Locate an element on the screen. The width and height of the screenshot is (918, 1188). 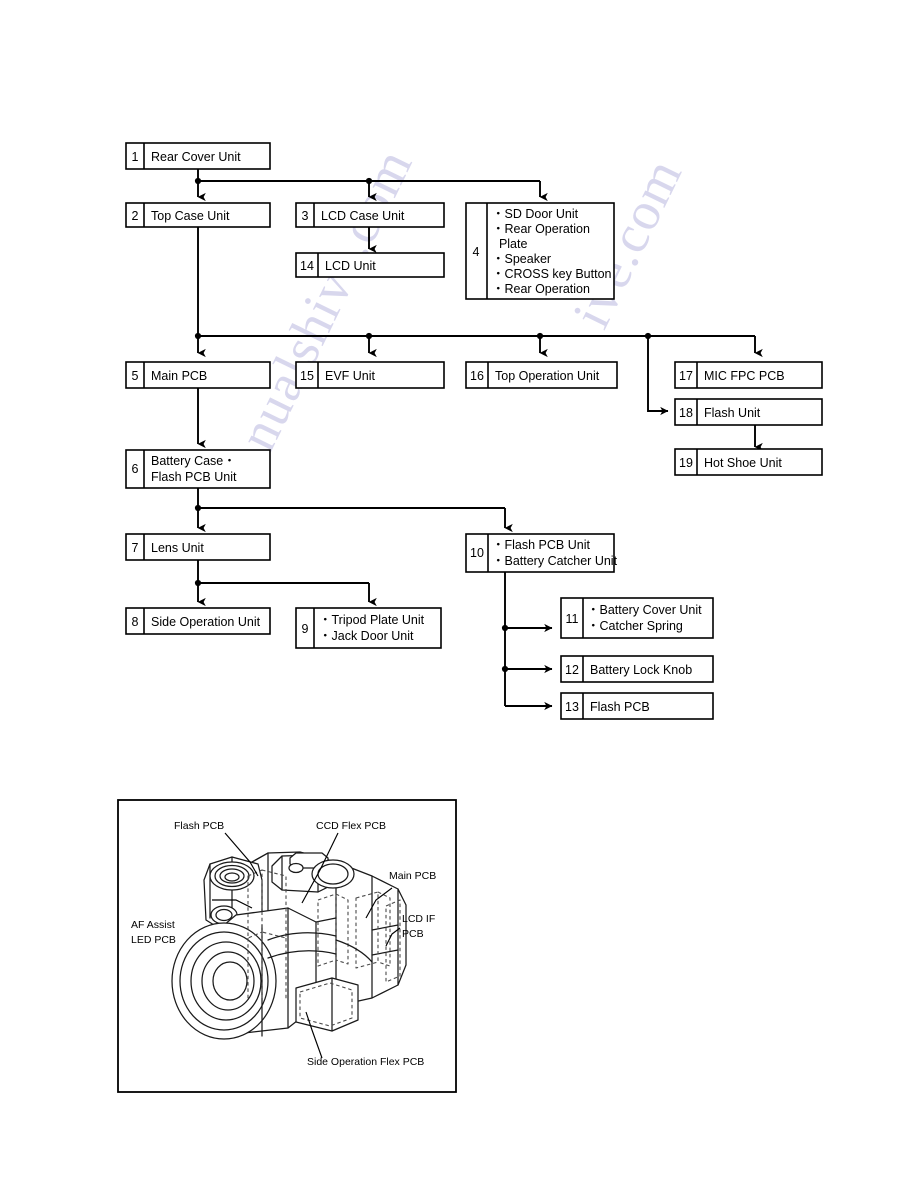
flow-box-9: 9 ・Tripod Plate Unit ・Jack Door Unit is located at coordinates (368, 628).